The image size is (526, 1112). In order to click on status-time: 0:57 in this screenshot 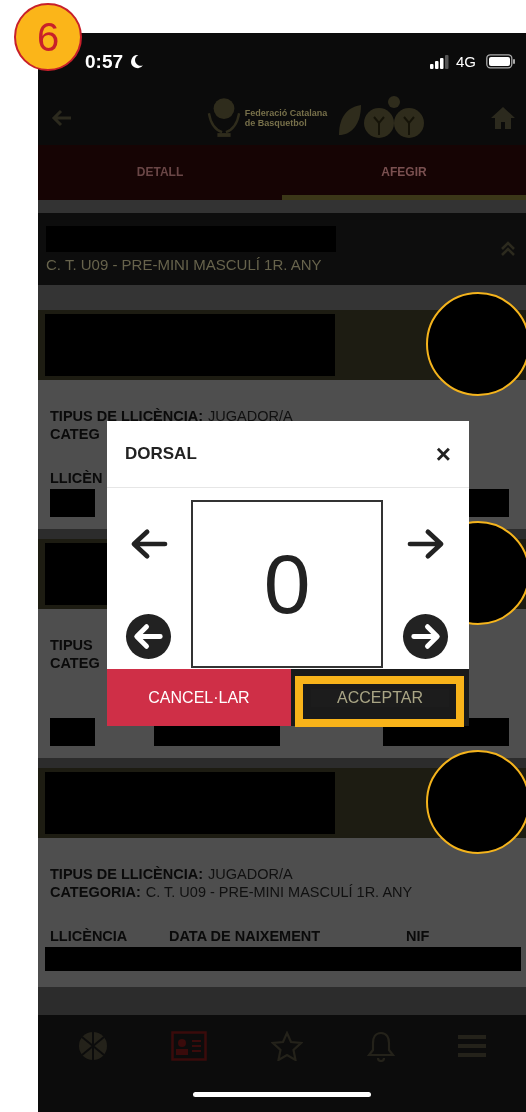, I will do `click(104, 61)`.